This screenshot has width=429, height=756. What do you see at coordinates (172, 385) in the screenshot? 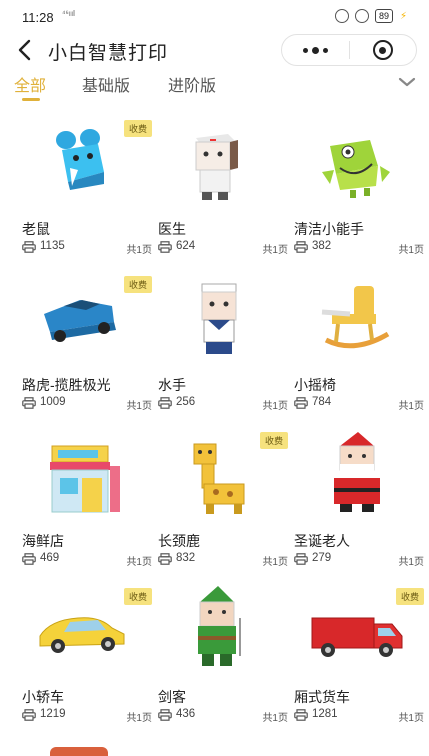
I see `card-title: 水手` at bounding box center [172, 385].